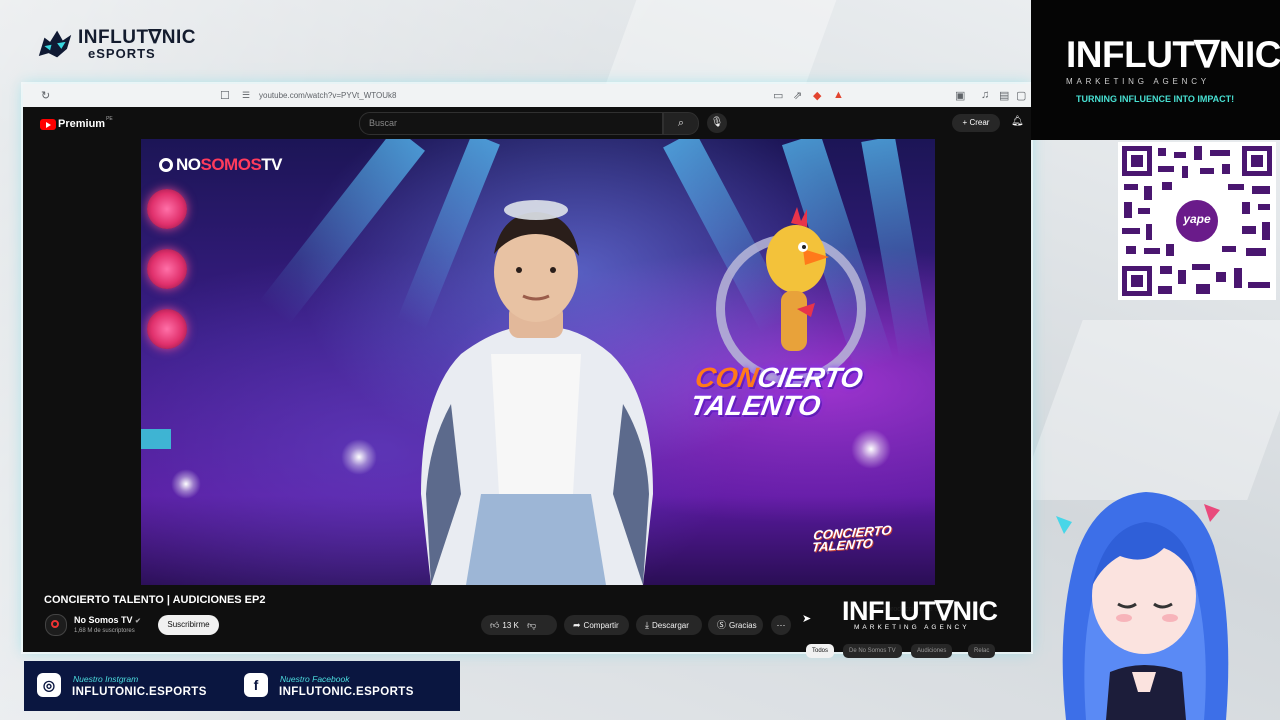 Image resolution: width=1280 pixels, height=720 pixels. Describe the element at coordinates (842, 545) in the screenshot. I see `corner-logo-part: TALENTO` at that location.